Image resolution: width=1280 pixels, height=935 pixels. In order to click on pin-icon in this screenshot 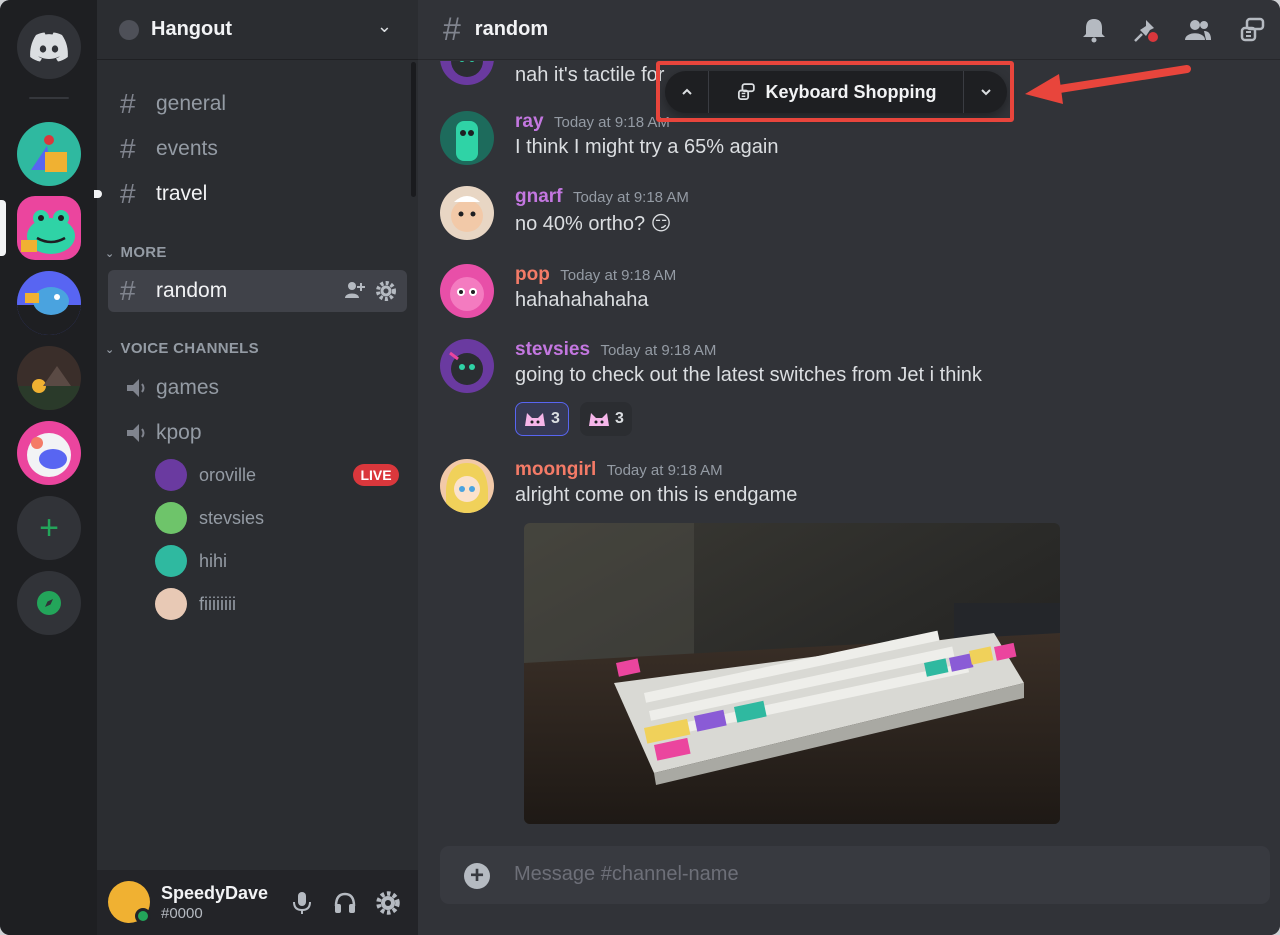, I will do `click(1146, 30)`.